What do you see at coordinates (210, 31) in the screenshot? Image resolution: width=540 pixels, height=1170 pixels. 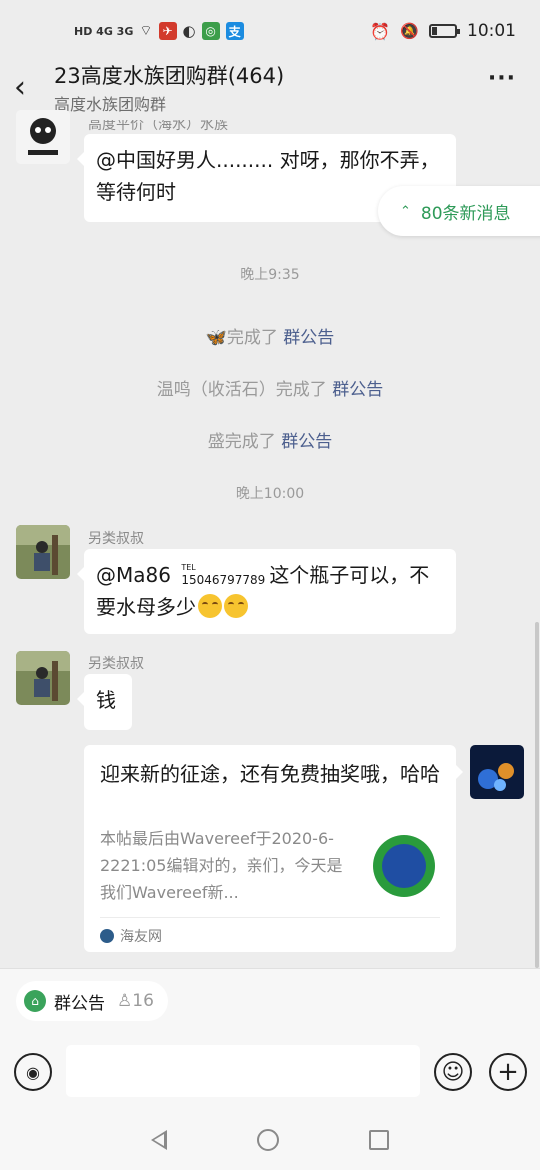 I see `browser-icon: ◎` at bounding box center [210, 31].